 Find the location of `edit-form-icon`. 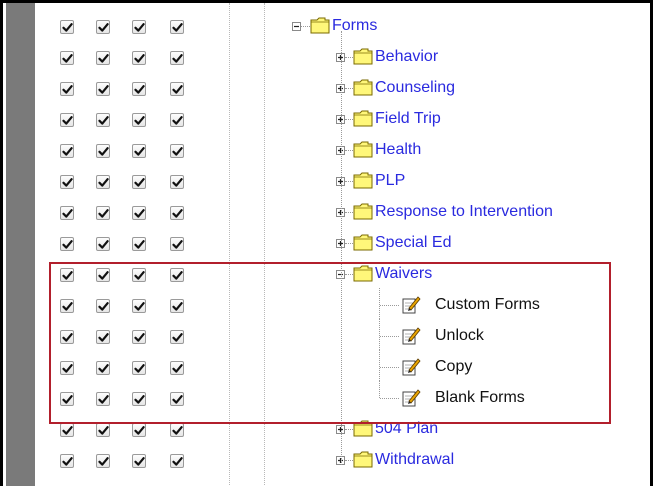

edit-form-icon is located at coordinates (411, 398).